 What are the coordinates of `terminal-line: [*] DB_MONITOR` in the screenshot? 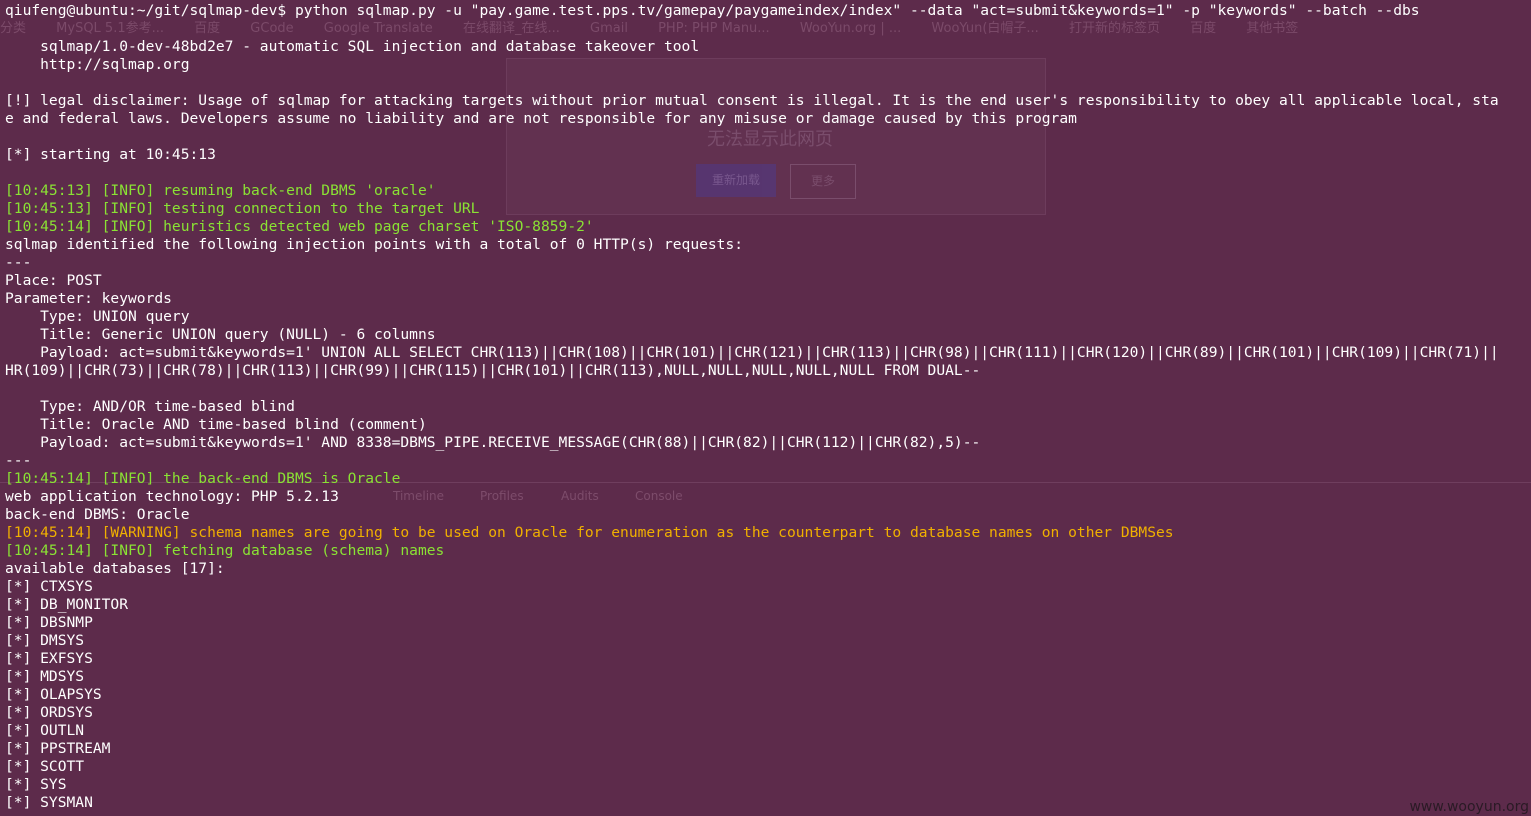 It's located at (67, 604).